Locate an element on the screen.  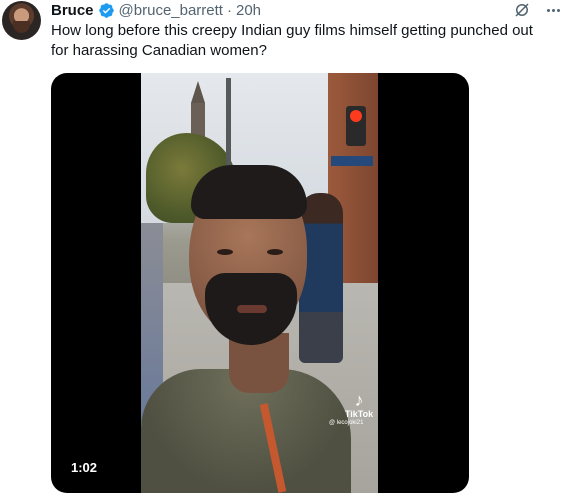
tiktok-logo-icon: ♪ is located at coordinates (359, 400).